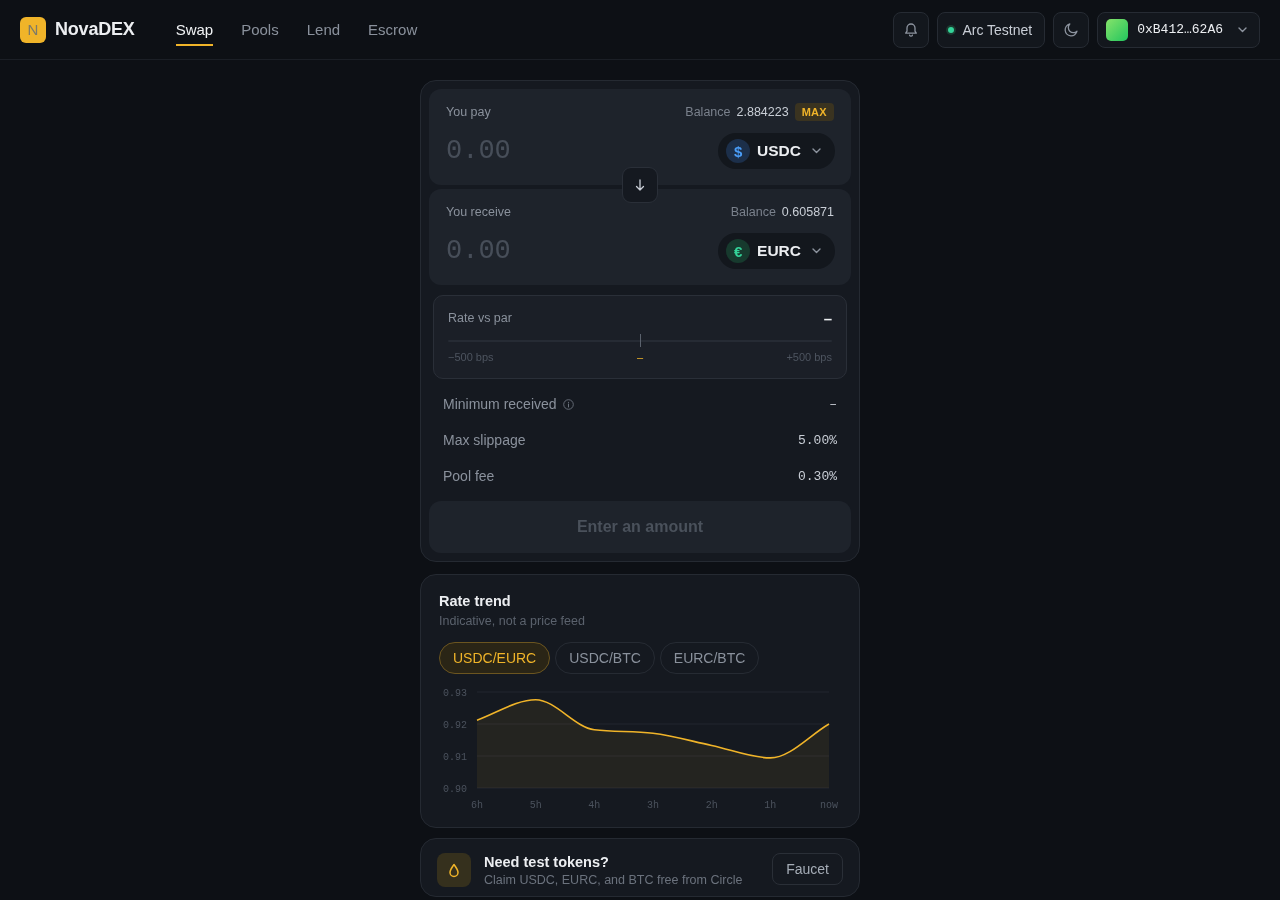 The image size is (1280, 900). I want to click on pair-tab: USDC/EURC, so click(495, 658).